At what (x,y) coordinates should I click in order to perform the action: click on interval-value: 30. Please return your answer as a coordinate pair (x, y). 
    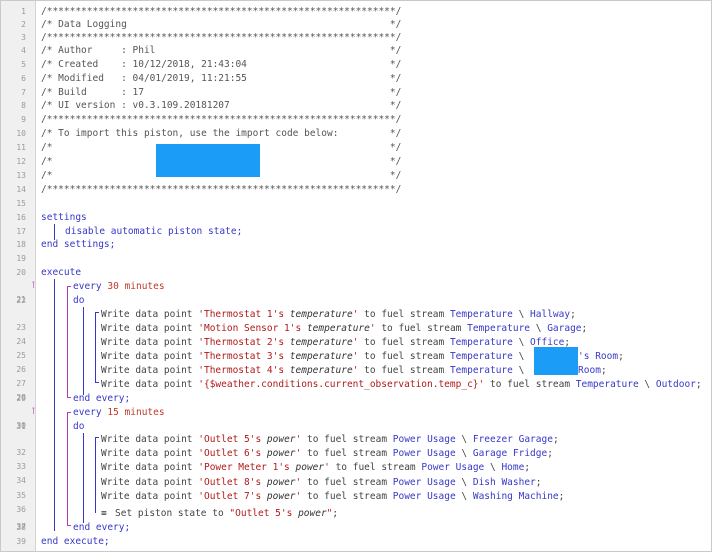
    Looking at the image, I should click on (113, 286).